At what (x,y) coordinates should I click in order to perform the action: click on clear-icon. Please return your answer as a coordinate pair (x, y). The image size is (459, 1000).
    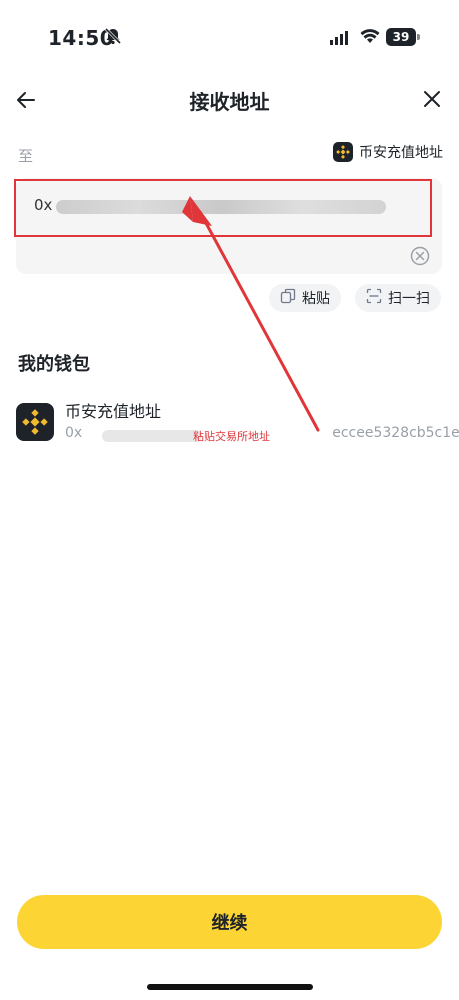
    Looking at the image, I should click on (420, 256).